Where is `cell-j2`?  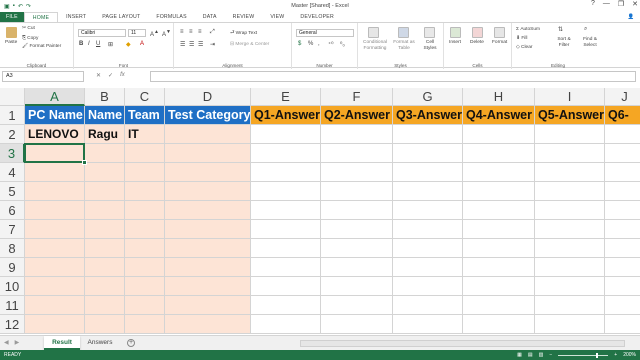
cell-j2 is located at coordinates (622, 134).